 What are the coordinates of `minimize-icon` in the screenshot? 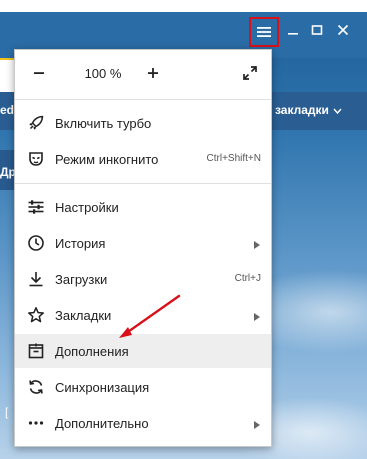 It's located at (293, 32).